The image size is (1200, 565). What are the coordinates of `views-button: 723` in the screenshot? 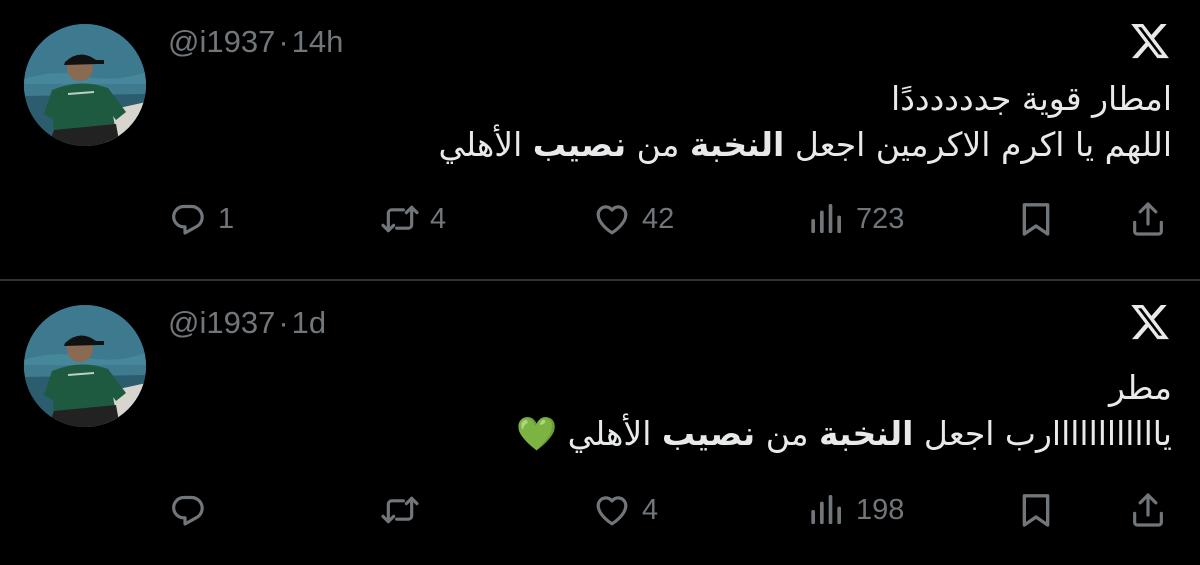 It's located at (855, 219).